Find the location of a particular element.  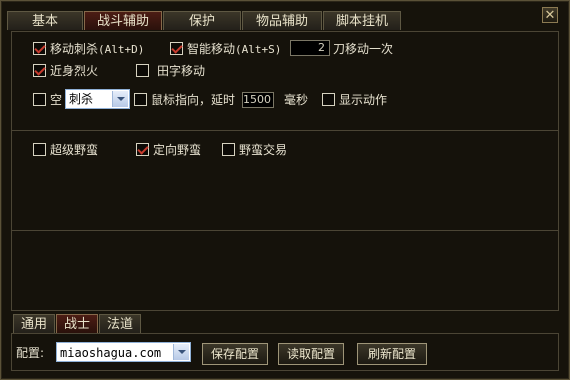

knife-suffix-label: 刀移动一次 is located at coordinates (363, 49).